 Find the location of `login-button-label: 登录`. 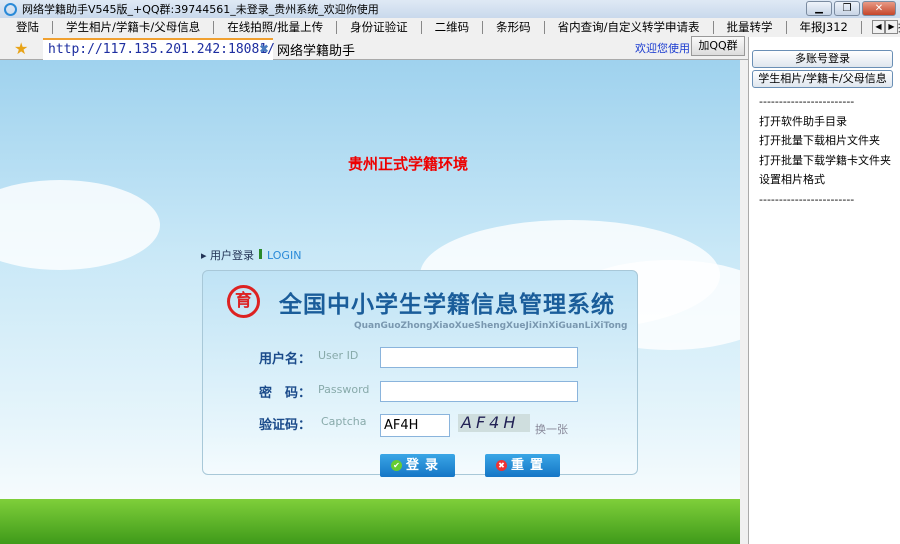

login-button-label: 登录 is located at coordinates (424, 465).